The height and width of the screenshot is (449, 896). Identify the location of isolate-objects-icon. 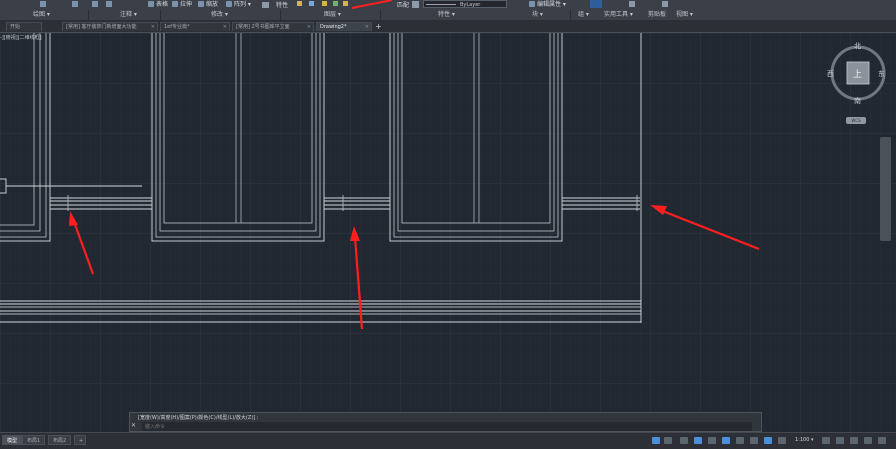
(854, 440).